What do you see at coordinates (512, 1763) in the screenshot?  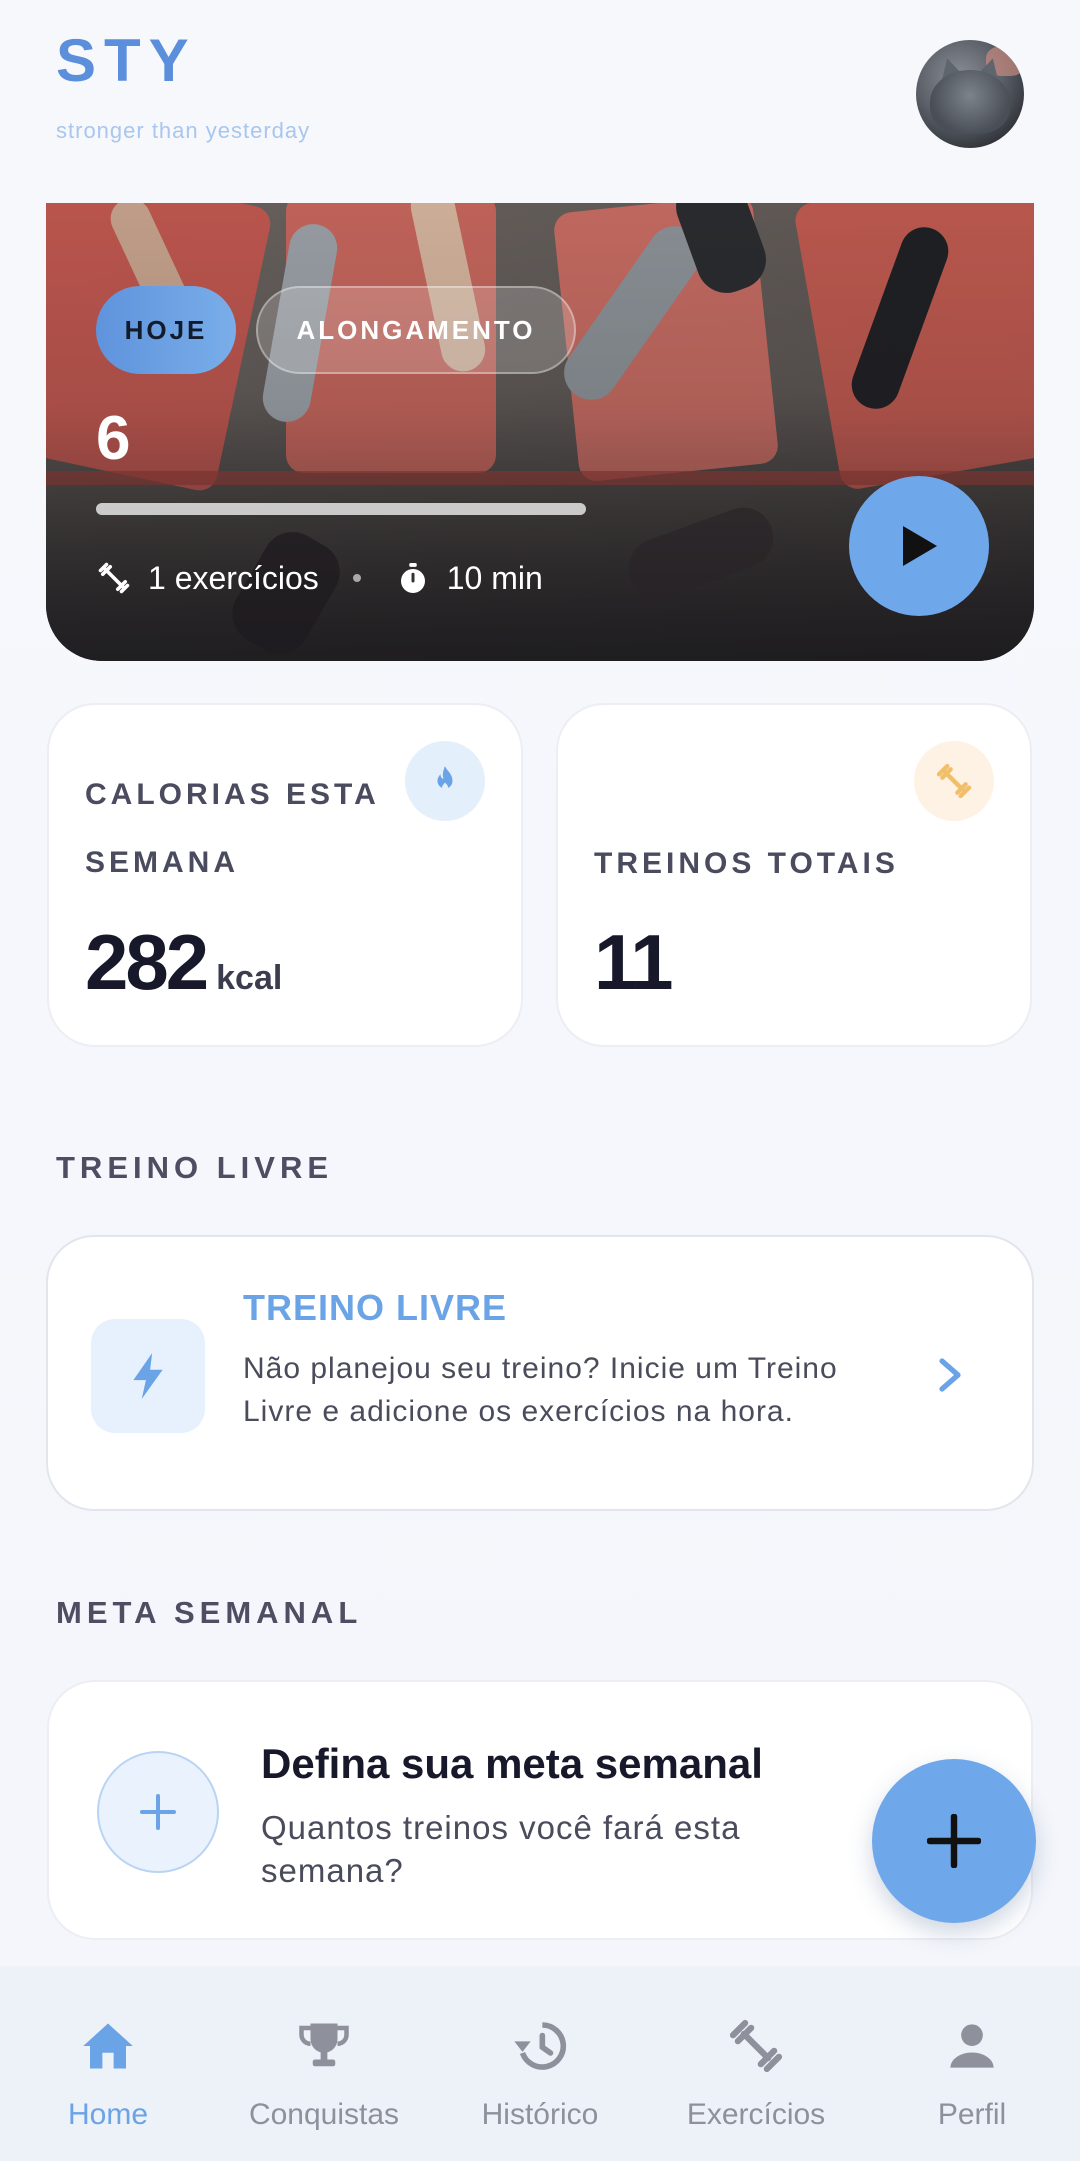 I see `weekly-goal-title: Defina sua meta semanal` at bounding box center [512, 1763].